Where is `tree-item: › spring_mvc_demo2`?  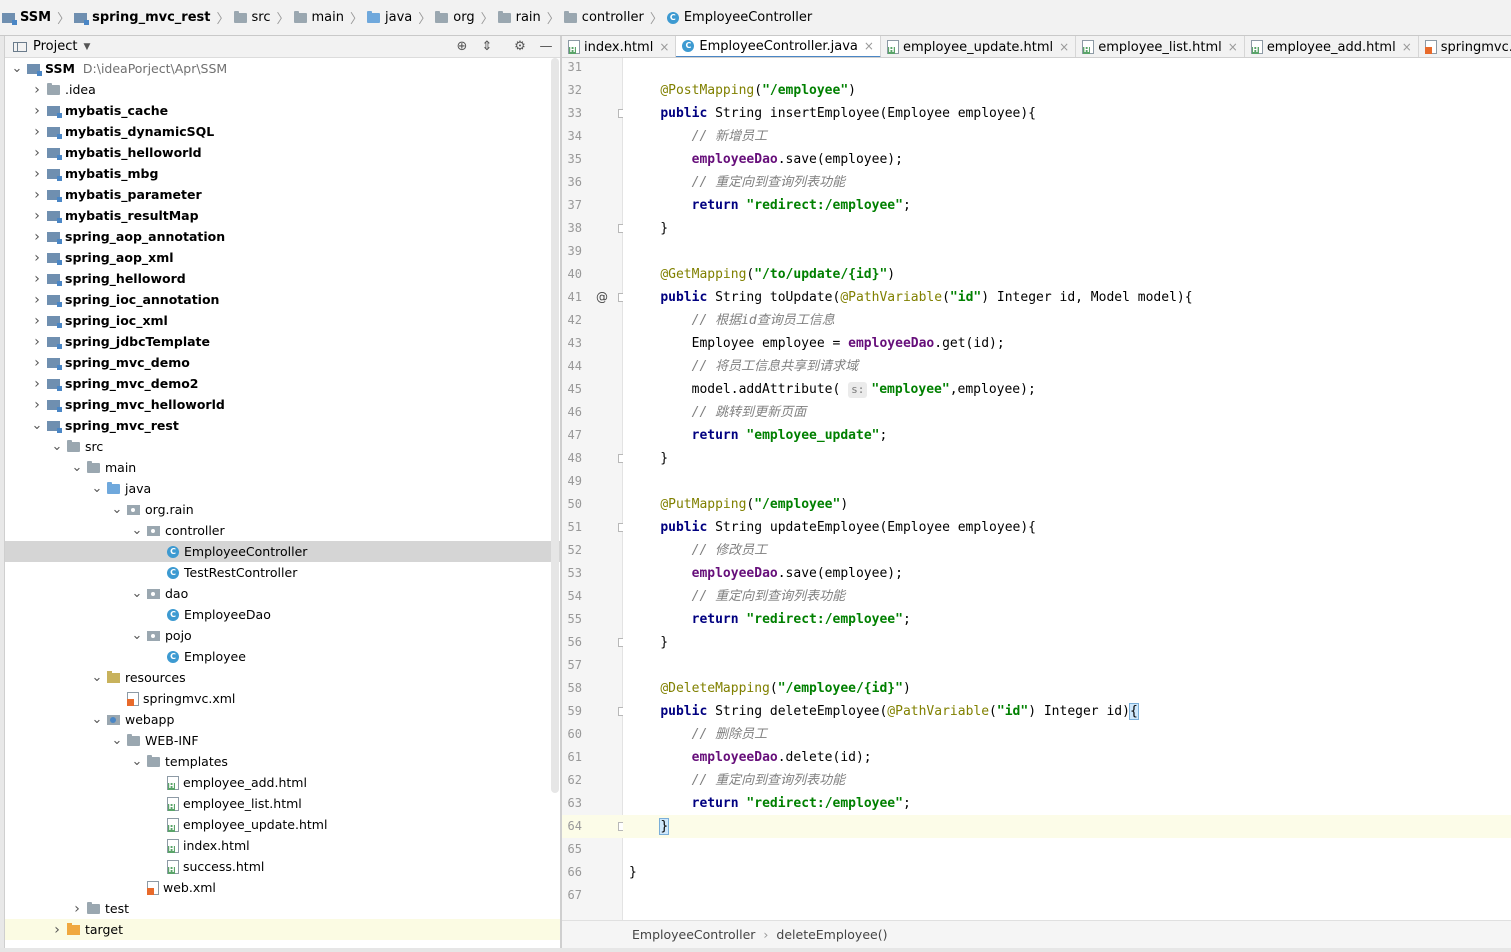 tree-item: › spring_mvc_demo2 is located at coordinates (282, 383).